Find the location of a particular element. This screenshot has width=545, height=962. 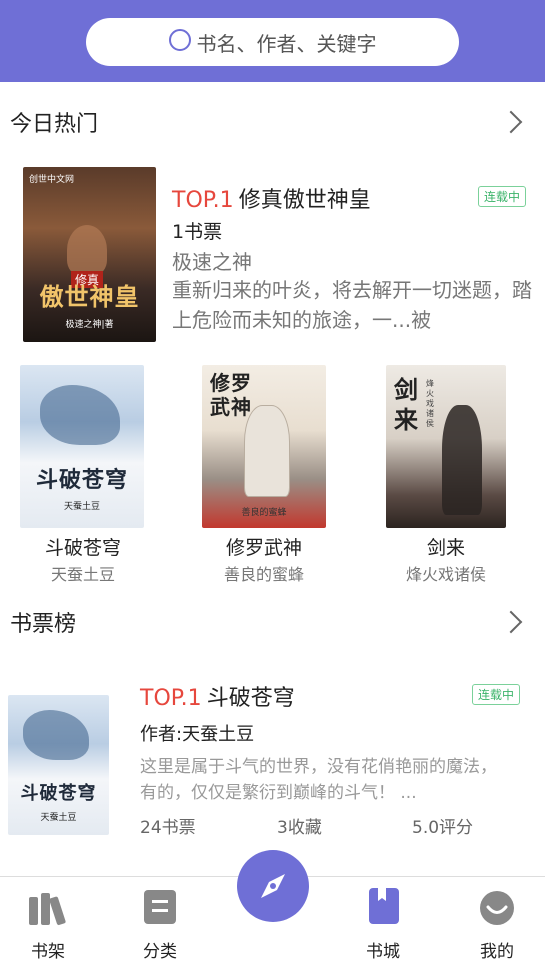

tab-profile: 我的 is located at coordinates (497, 919).